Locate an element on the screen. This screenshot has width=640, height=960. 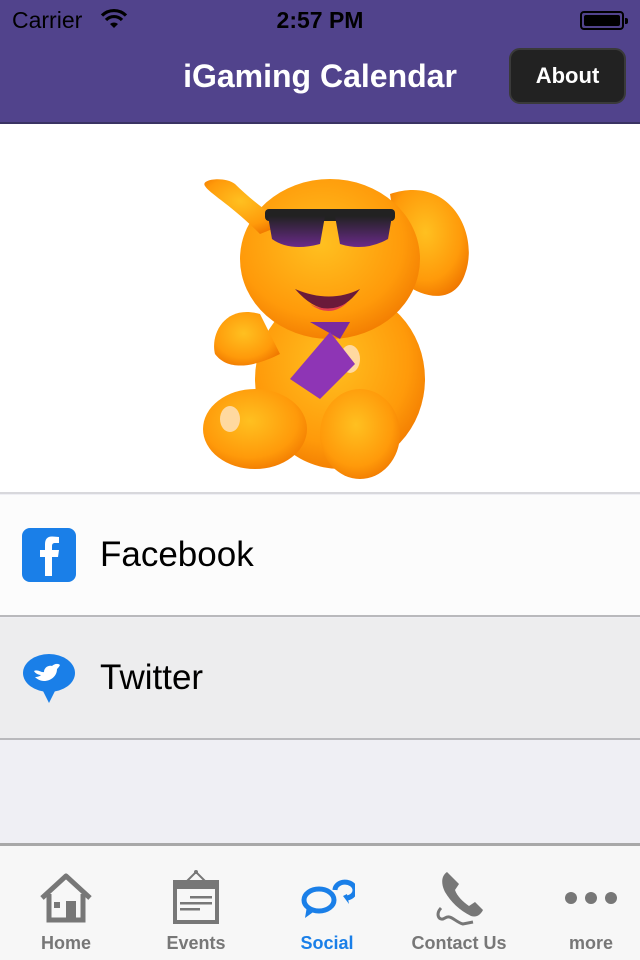
battery-full-icon is located at coordinates (604, 20).